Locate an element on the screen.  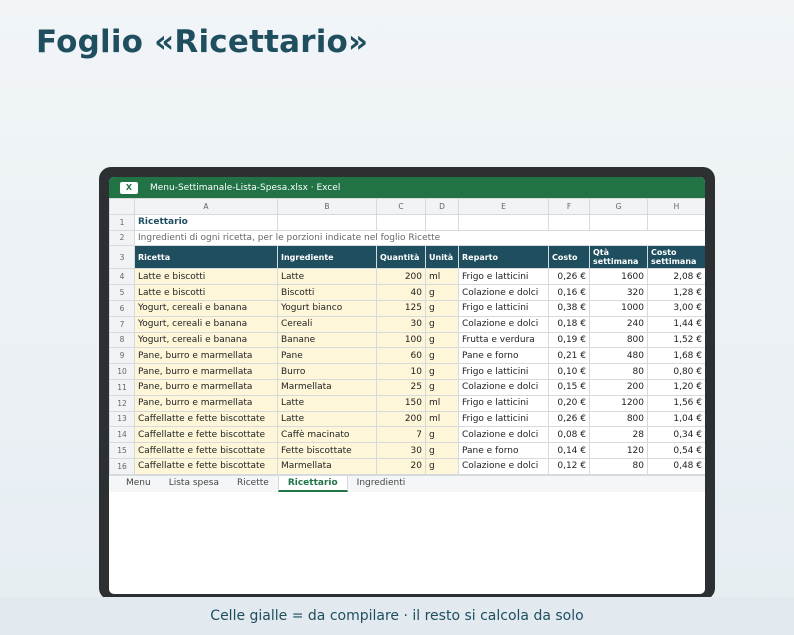
cell-ingrediente: Marmellata is located at coordinates (327, 387).